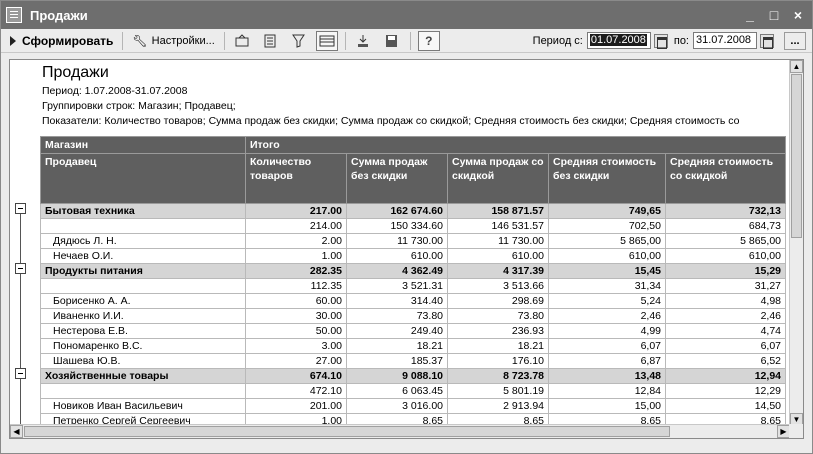 The height and width of the screenshot is (454, 813). I want to click on cell-avg-no-discount: 5,24, so click(607, 301).